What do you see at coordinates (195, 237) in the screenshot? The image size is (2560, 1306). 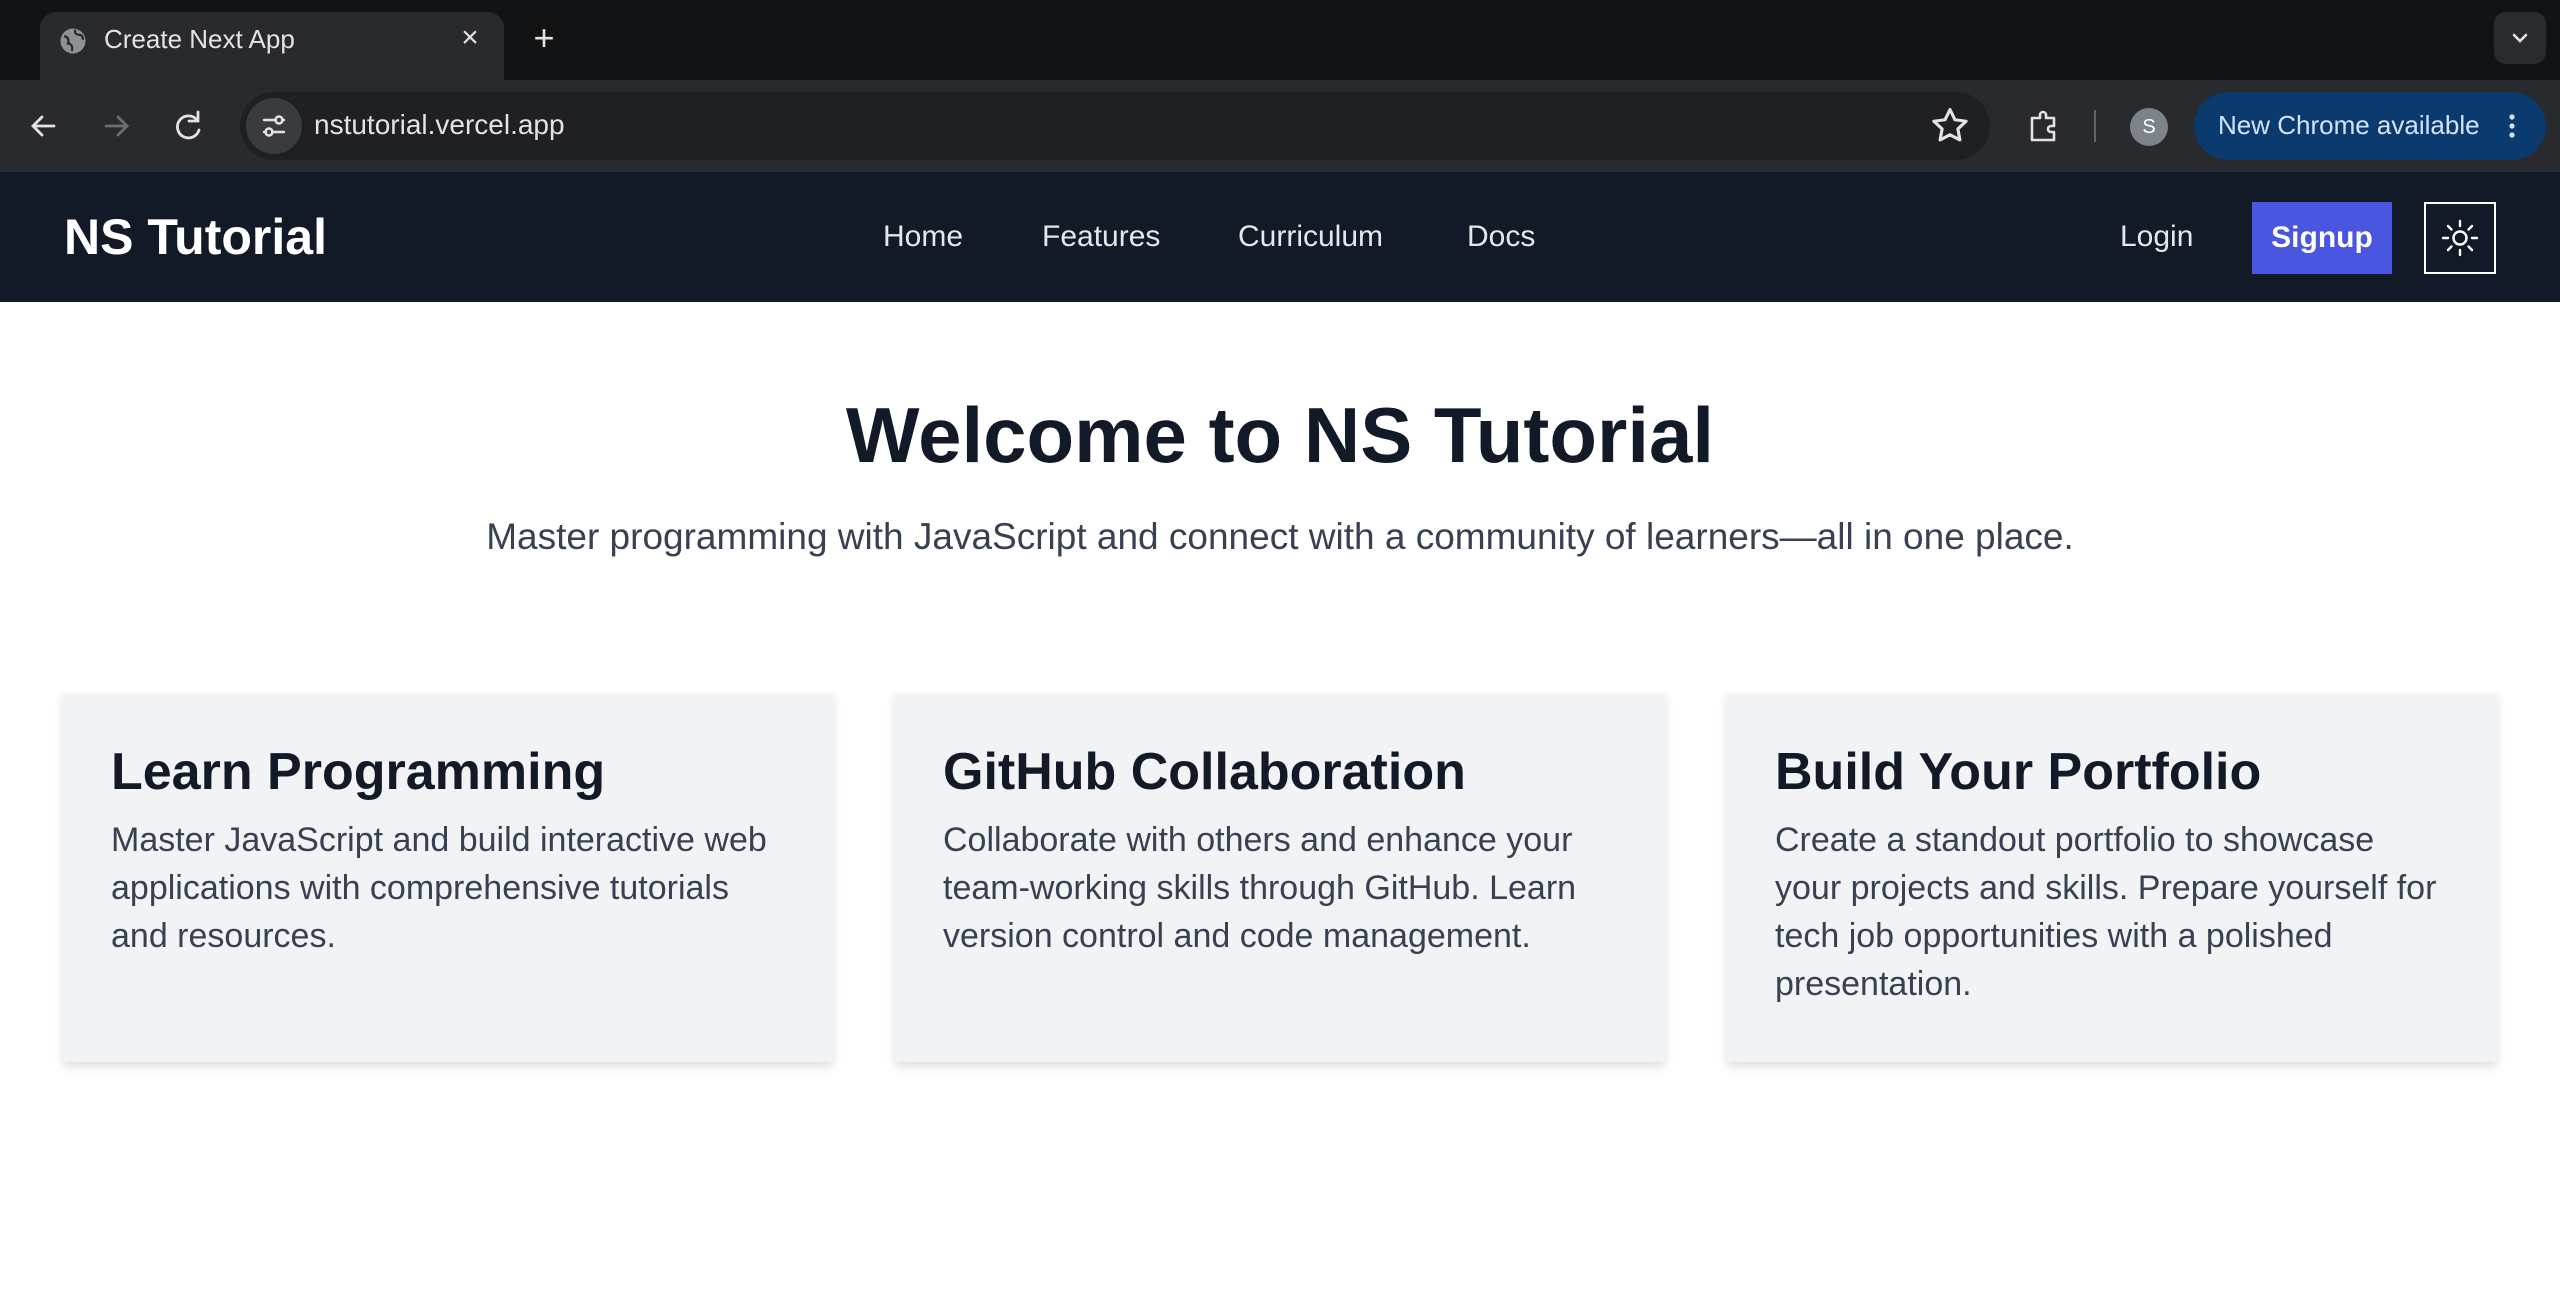 I see `site-logo: NS Tutorial` at bounding box center [195, 237].